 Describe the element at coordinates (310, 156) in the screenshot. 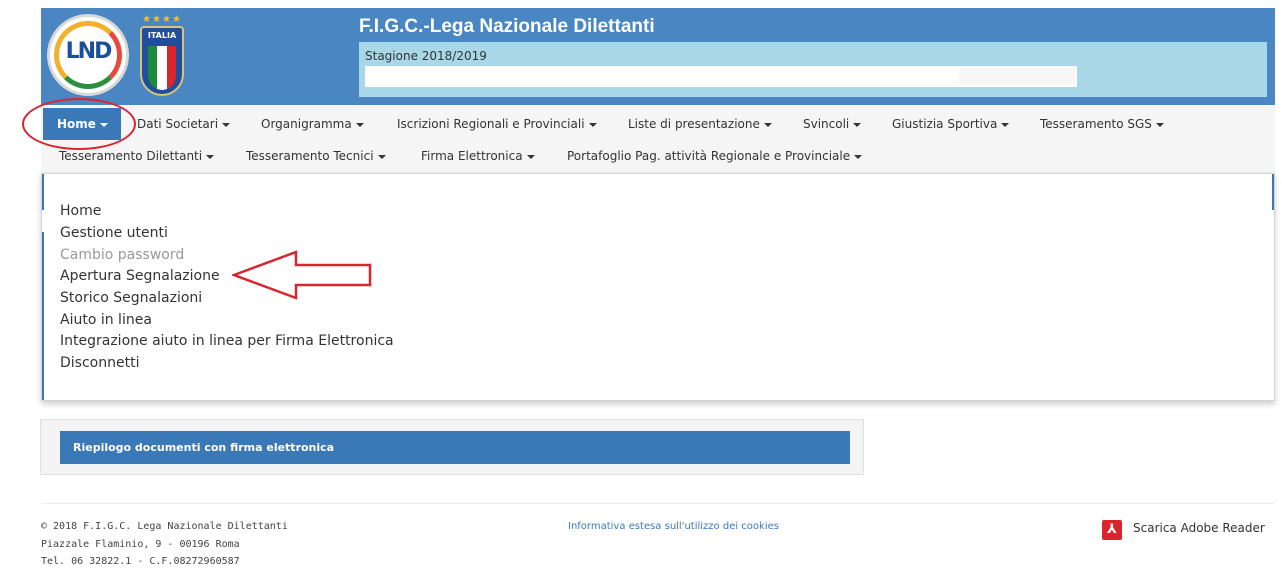

I see `nav-label: Tesseramento Tecnici` at that location.